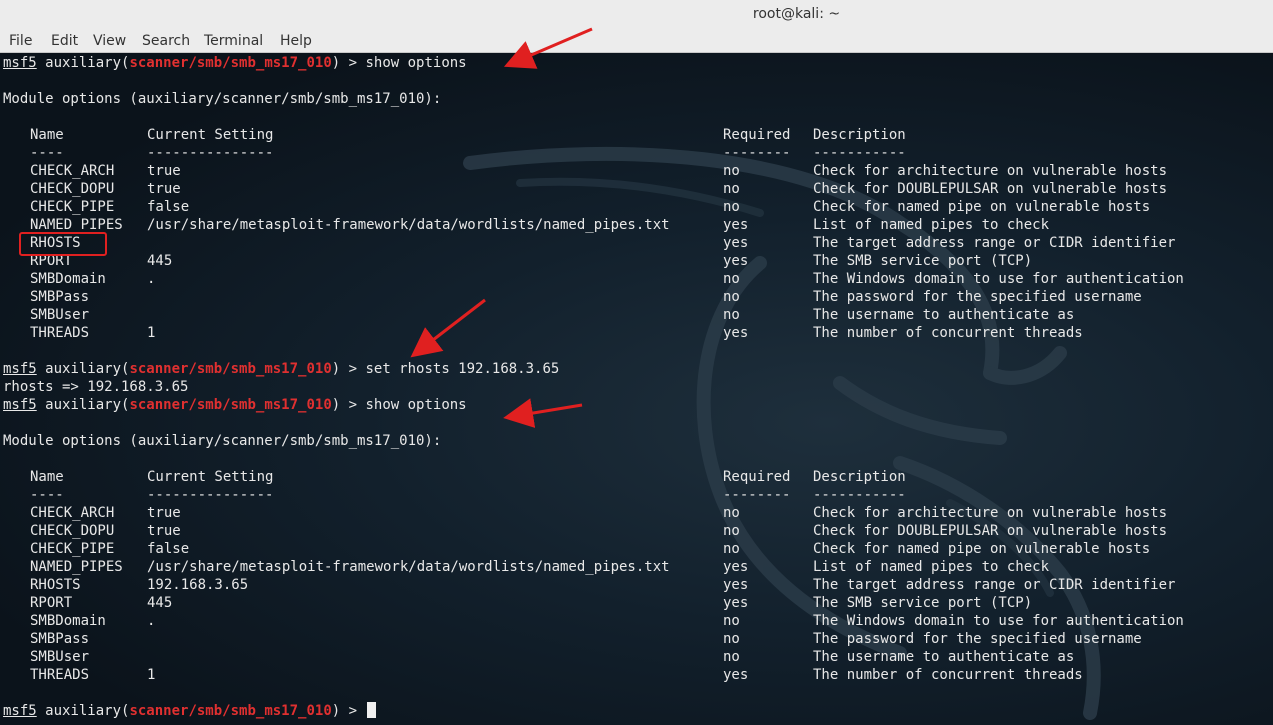 Image resolution: width=1273 pixels, height=725 pixels. I want to click on cell-name: CHECK_ARCH, so click(72, 513).